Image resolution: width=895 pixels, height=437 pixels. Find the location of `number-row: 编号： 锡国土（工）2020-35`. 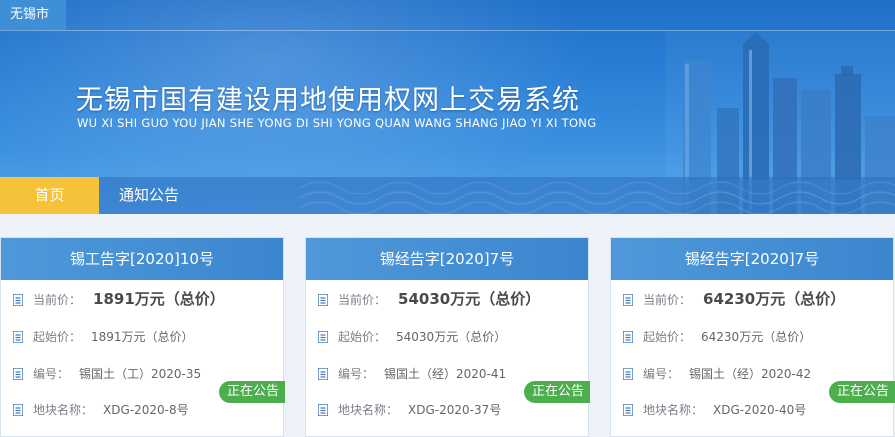

number-row: 编号： 锡国土（工）2020-35 is located at coordinates (107, 374).